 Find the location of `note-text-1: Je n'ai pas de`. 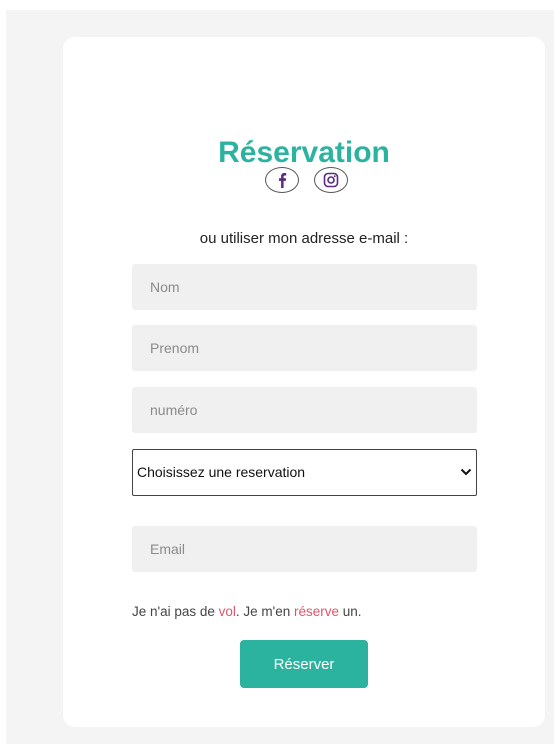

note-text-1: Je n'ai pas de is located at coordinates (175, 611).